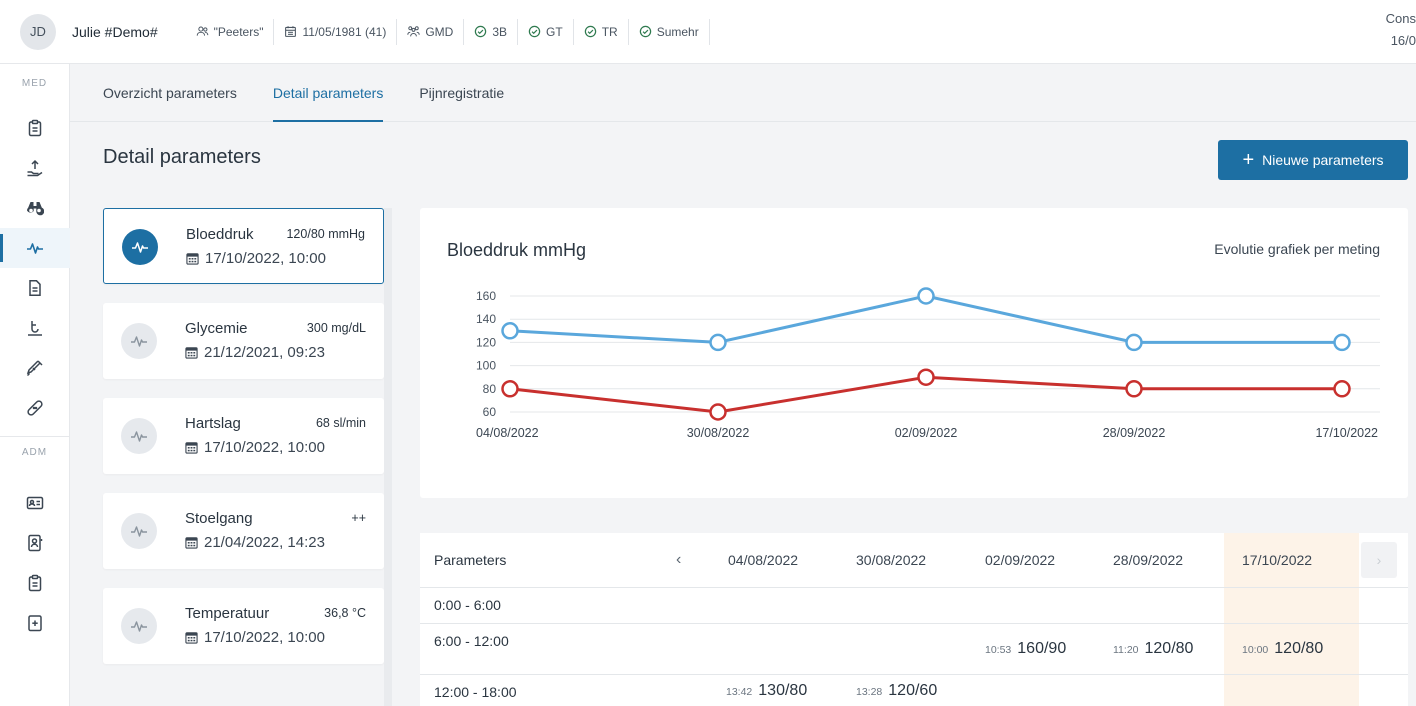 This screenshot has height=706, width=1416. I want to click on tab-pijnregistratie: Pijnregistratie, so click(461, 93).